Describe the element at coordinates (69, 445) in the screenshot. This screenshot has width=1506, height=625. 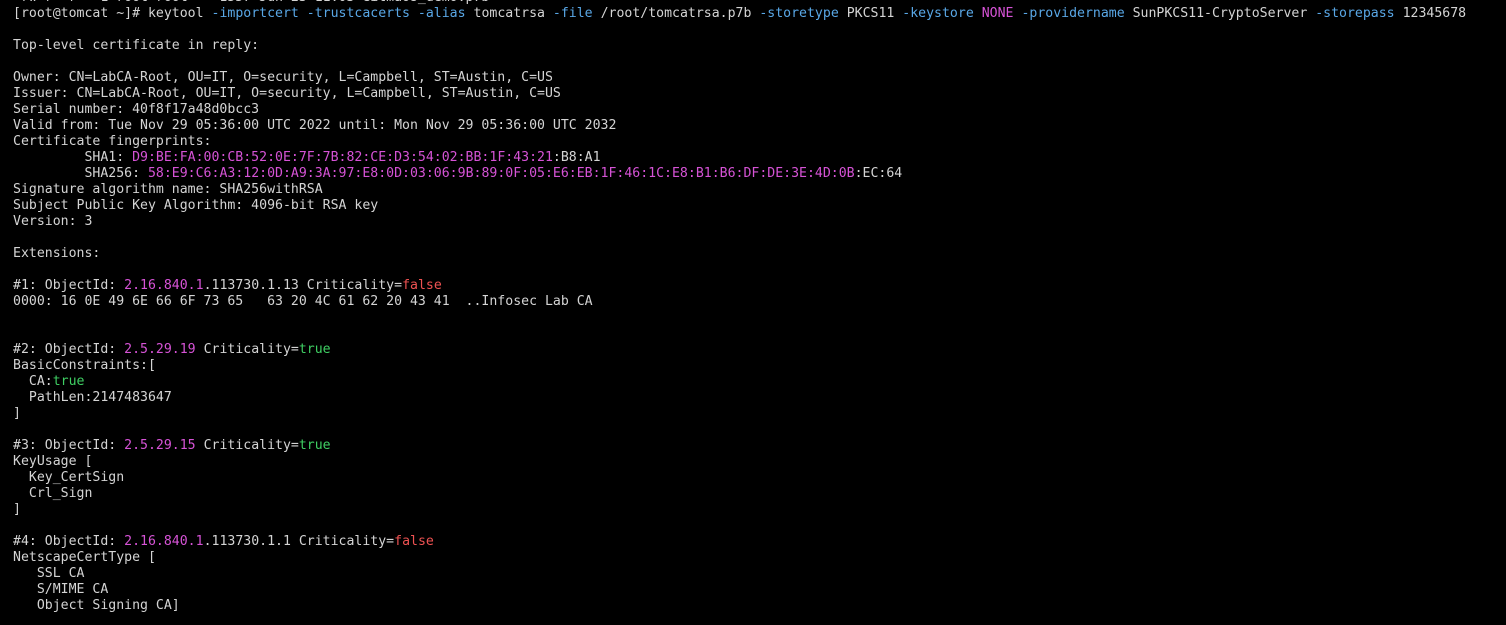
I see `terminal-text-segment: #3: ObjectId:` at that location.